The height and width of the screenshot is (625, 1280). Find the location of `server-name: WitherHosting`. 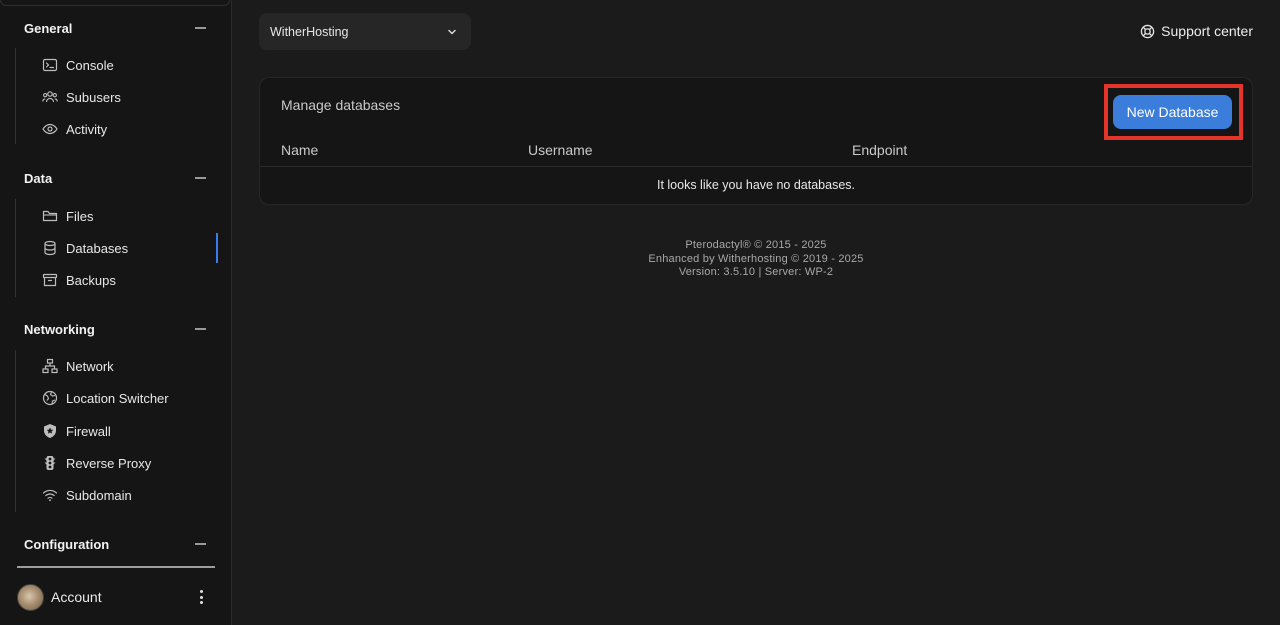

server-name: WitherHosting is located at coordinates (309, 31).